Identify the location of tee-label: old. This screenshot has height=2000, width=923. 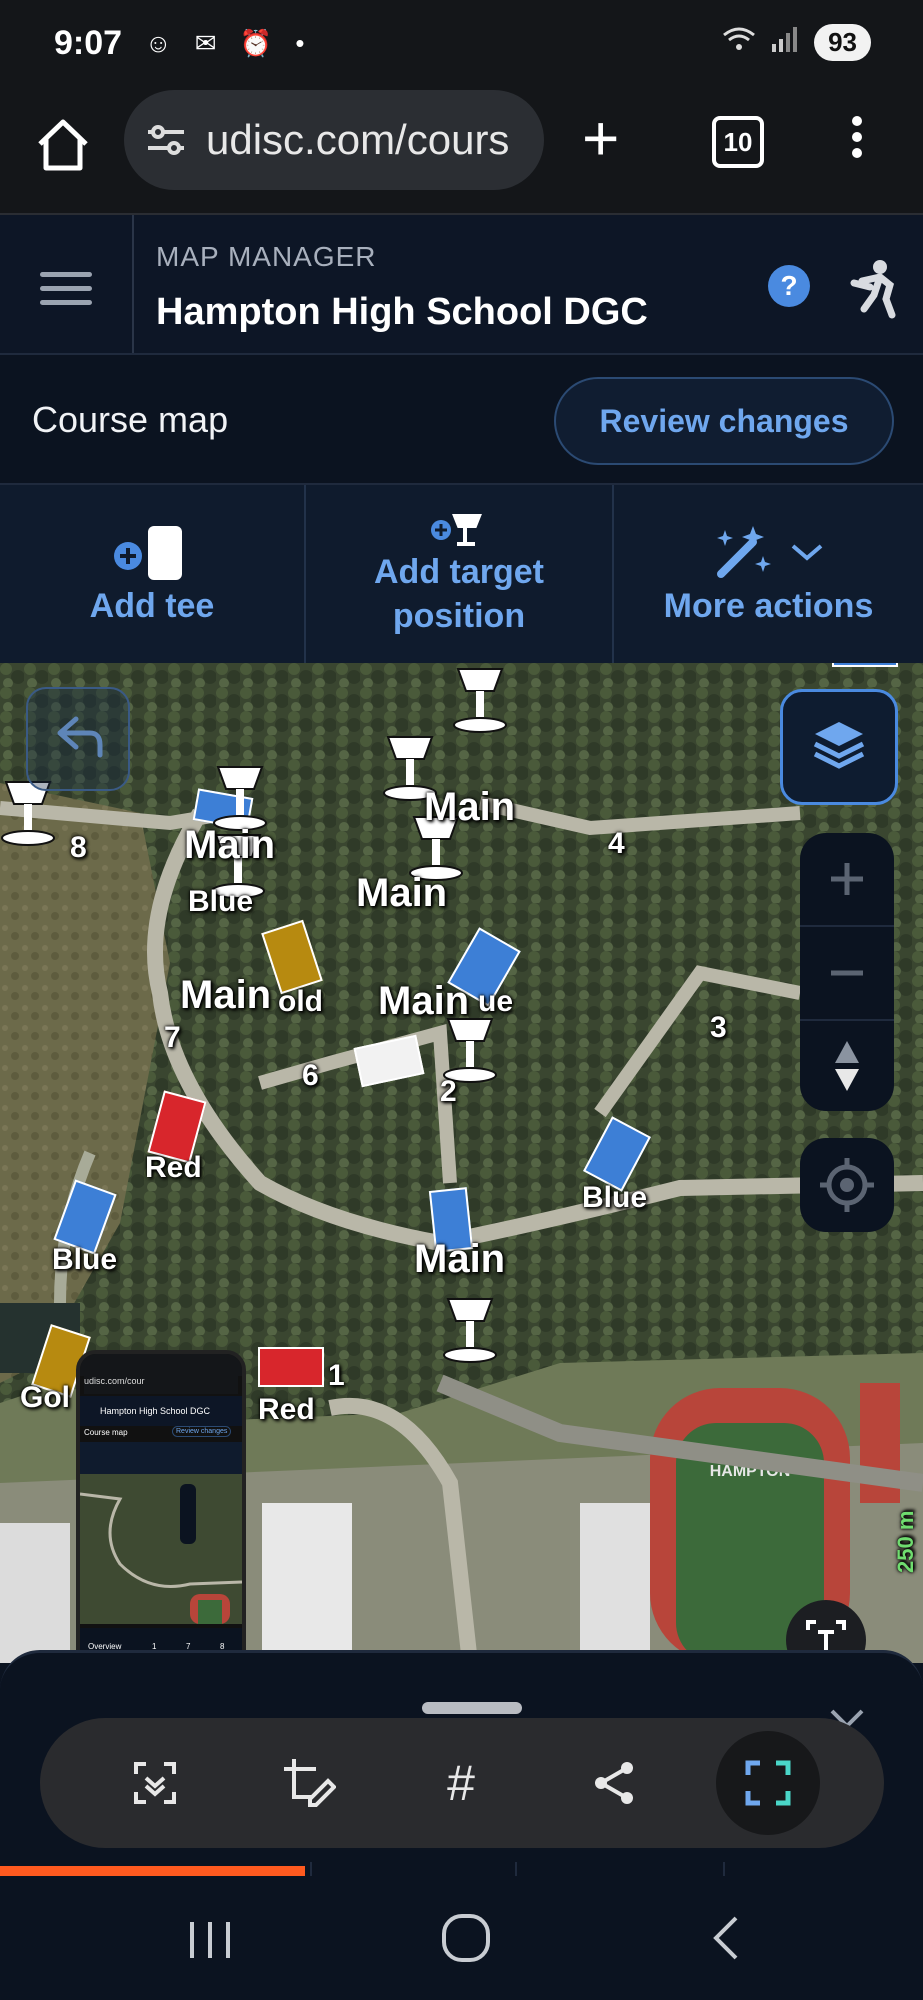
(300, 1001).